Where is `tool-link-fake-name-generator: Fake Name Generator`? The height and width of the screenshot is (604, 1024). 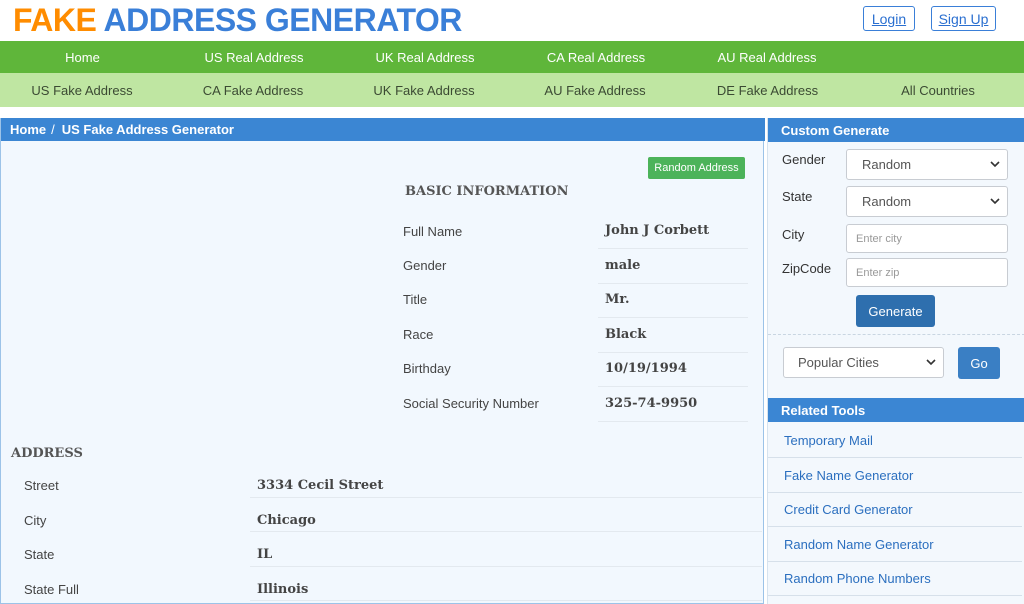 tool-link-fake-name-generator: Fake Name Generator is located at coordinates (895, 476).